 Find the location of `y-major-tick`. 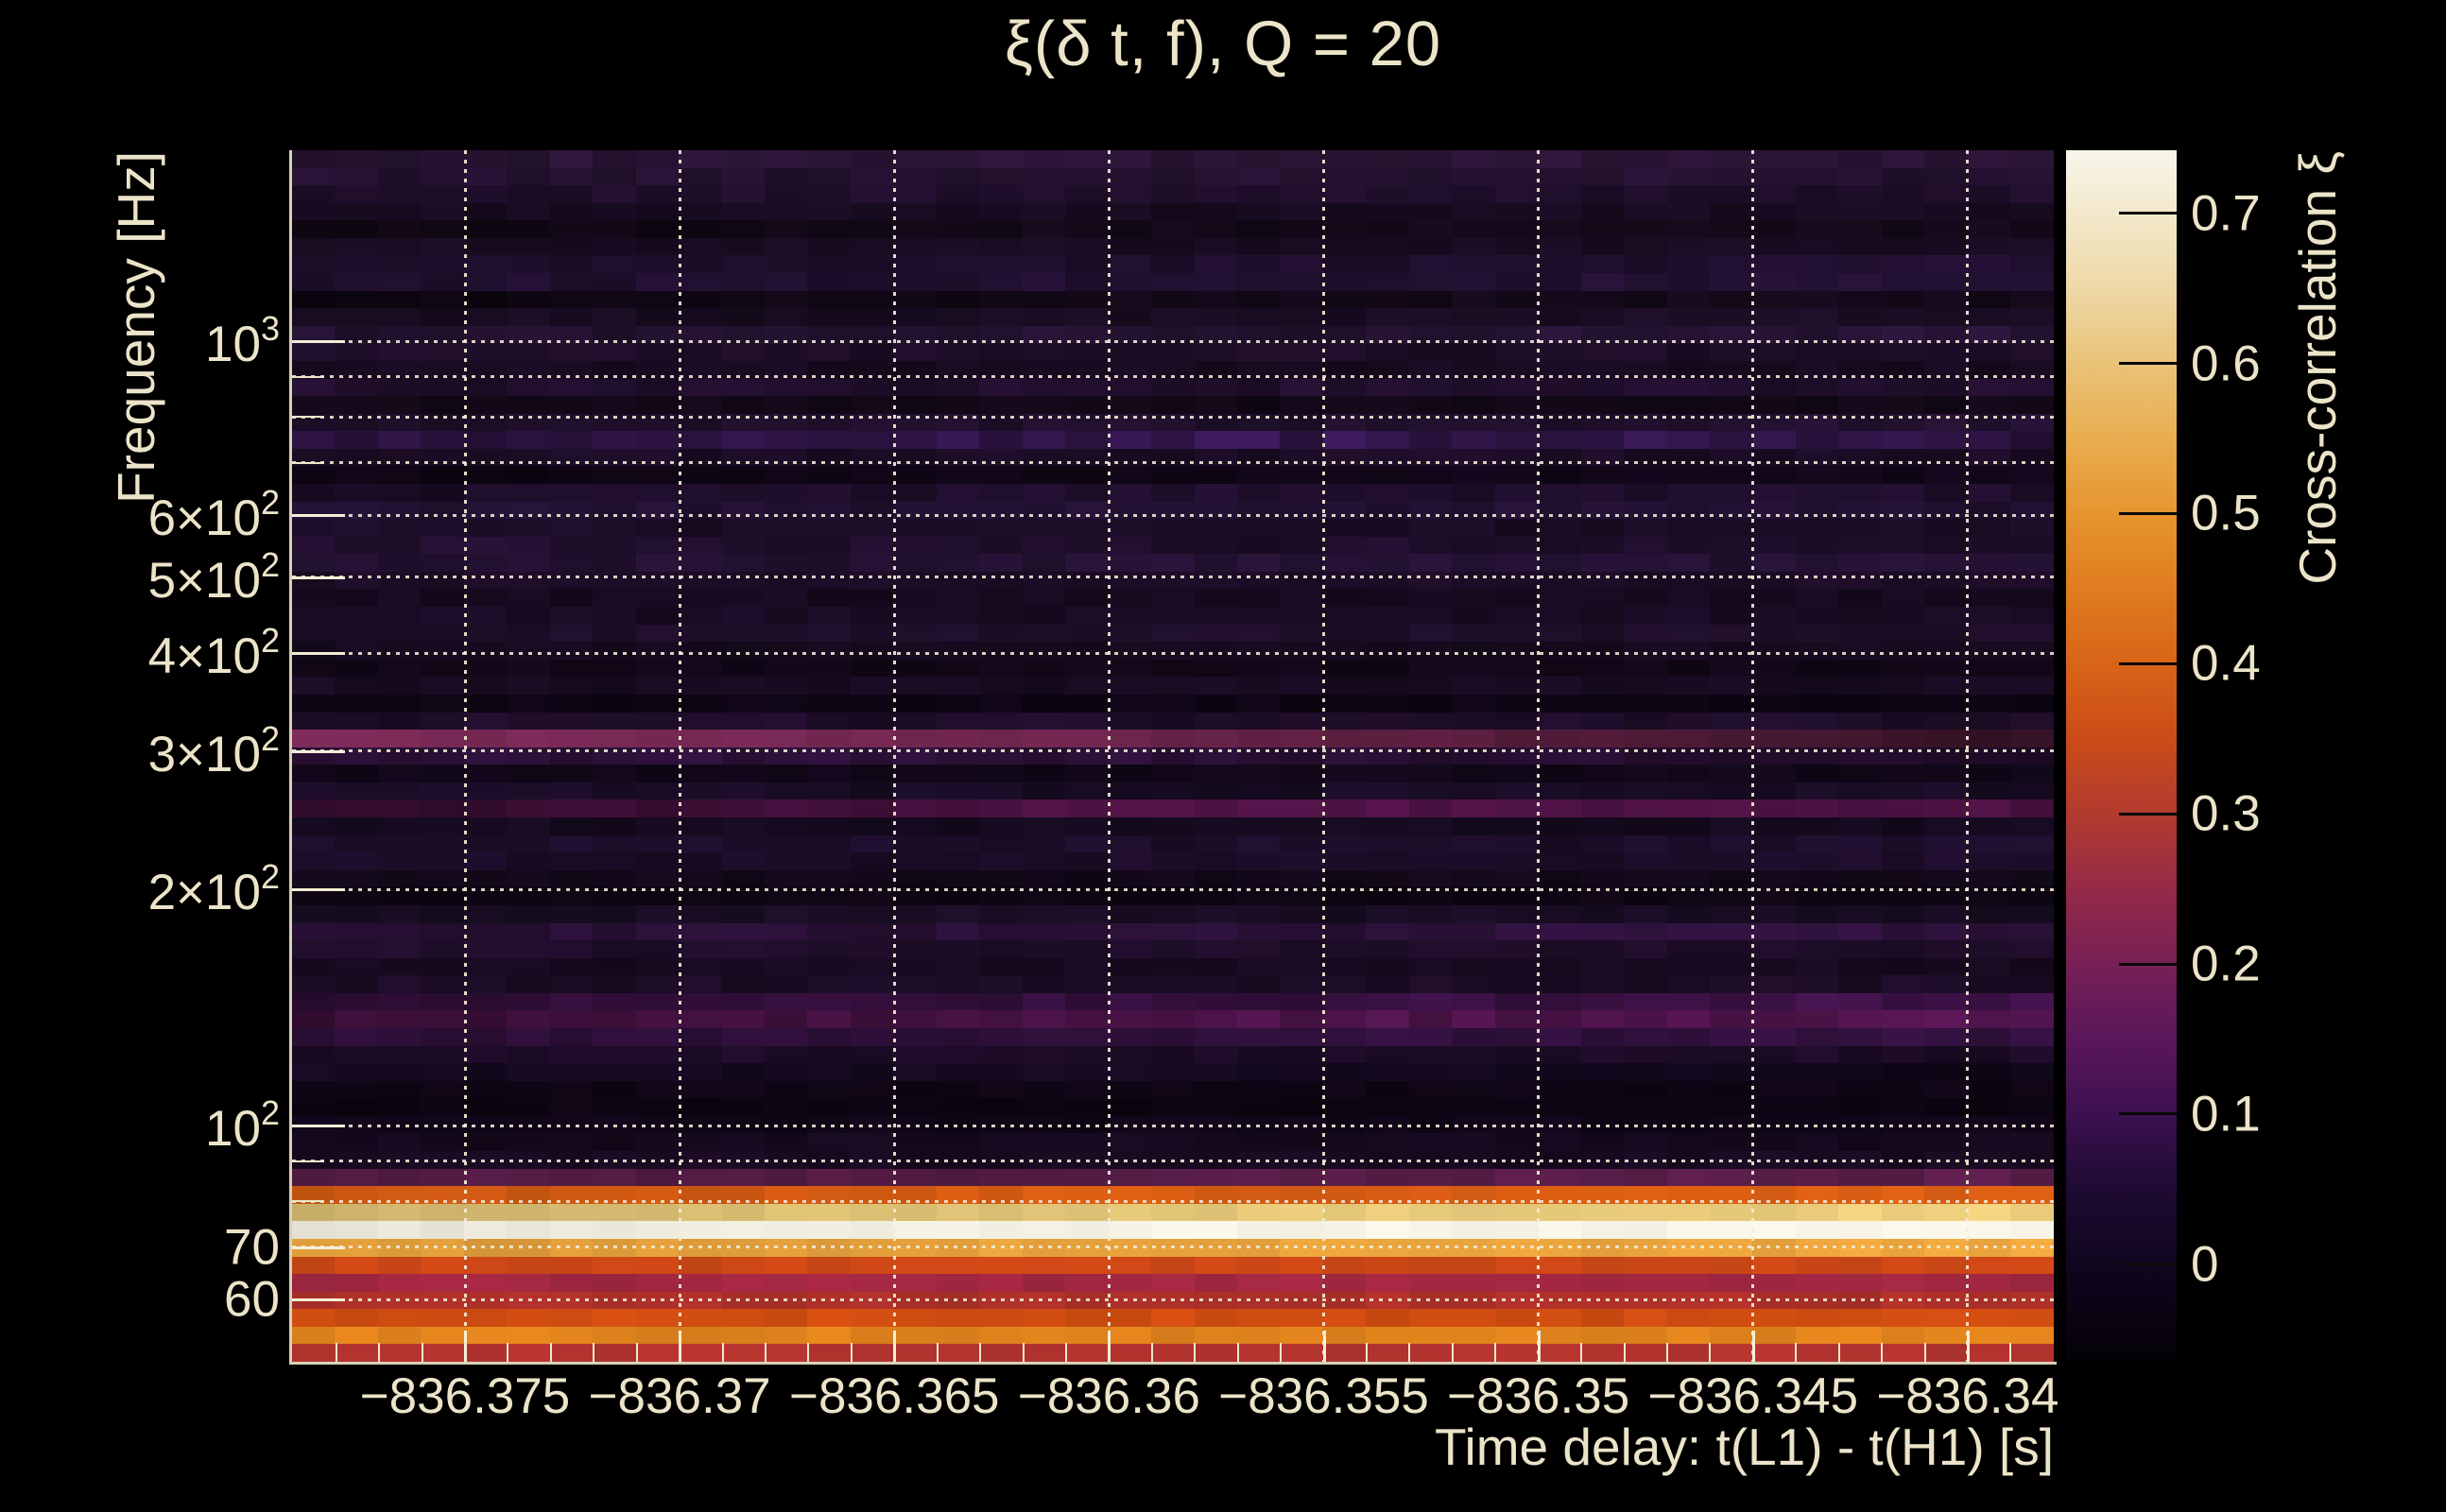

y-major-tick is located at coordinates (318, 654).